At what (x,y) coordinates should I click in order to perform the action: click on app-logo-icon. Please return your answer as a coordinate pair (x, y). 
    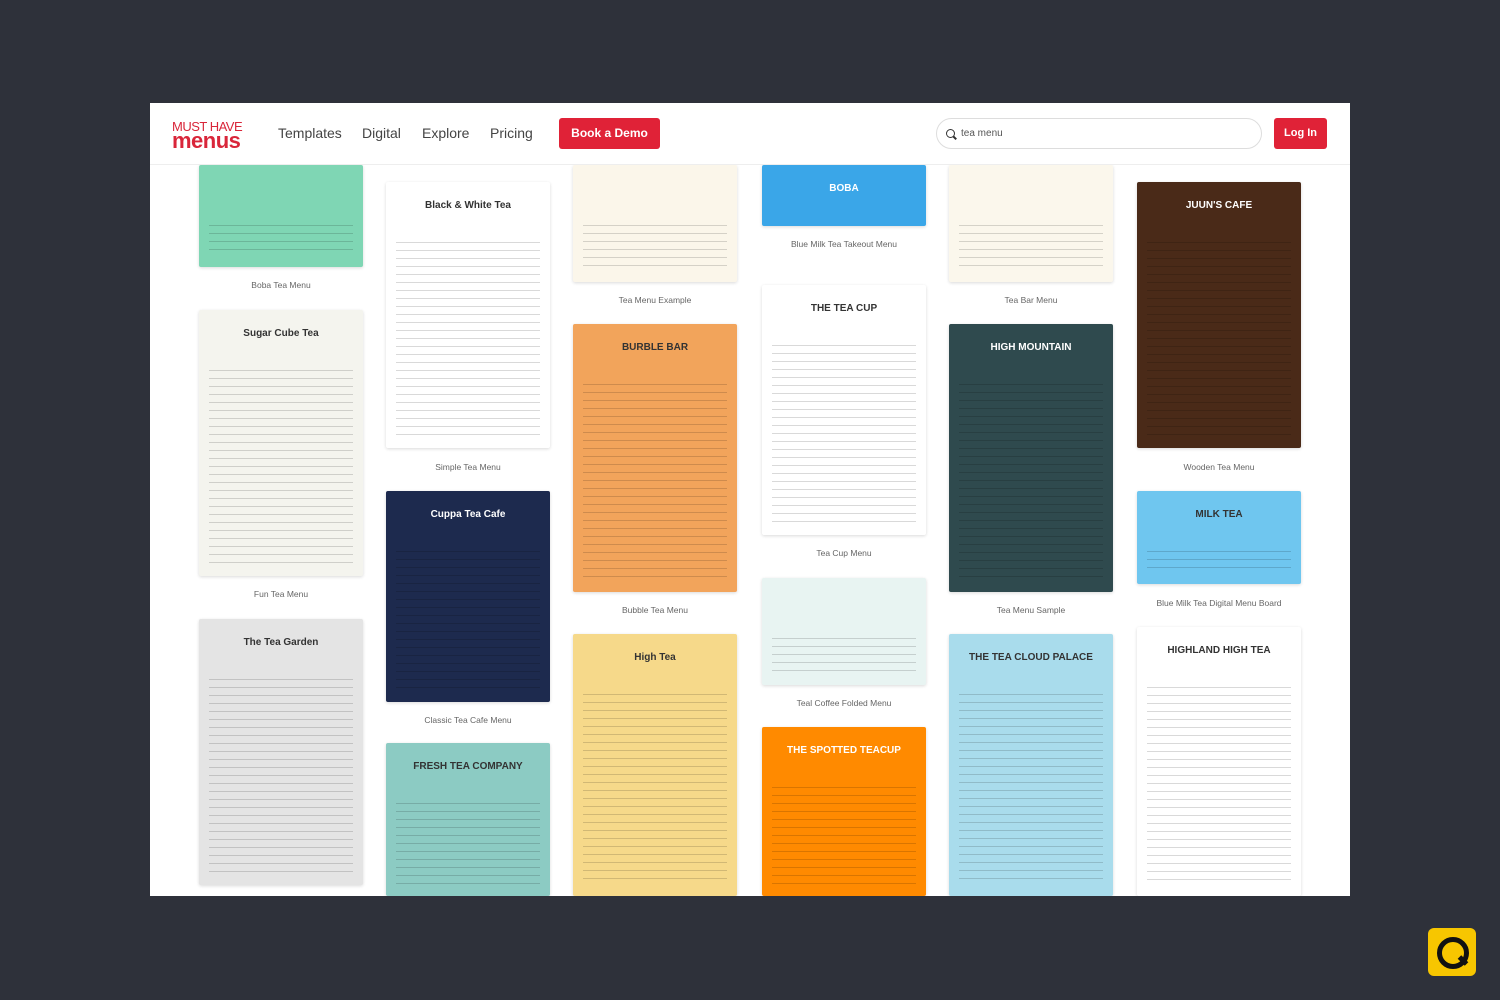
    Looking at the image, I should click on (1452, 952).